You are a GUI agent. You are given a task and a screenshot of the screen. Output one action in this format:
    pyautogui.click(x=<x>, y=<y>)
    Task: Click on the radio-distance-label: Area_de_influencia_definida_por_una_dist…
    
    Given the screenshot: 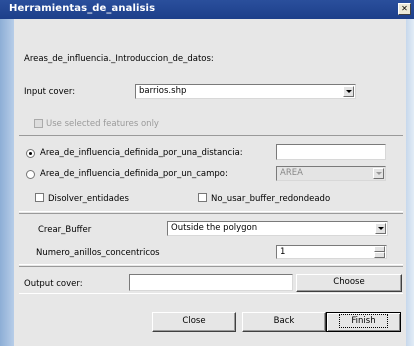 What is the action you would take?
    pyautogui.click(x=141, y=153)
    